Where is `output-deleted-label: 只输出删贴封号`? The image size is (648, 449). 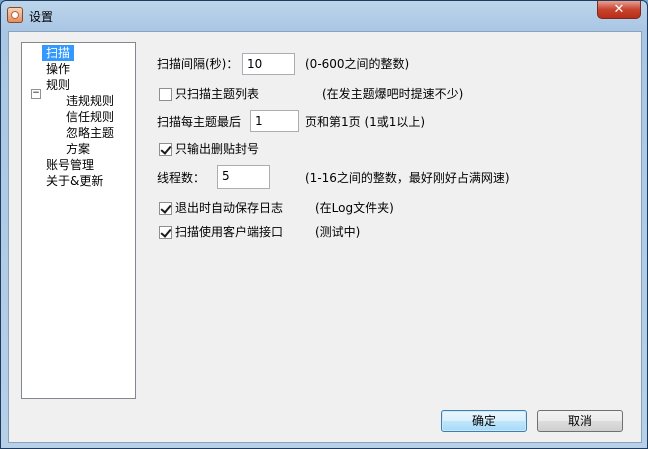 output-deleted-label: 只输出删贴封号 is located at coordinates (217, 149).